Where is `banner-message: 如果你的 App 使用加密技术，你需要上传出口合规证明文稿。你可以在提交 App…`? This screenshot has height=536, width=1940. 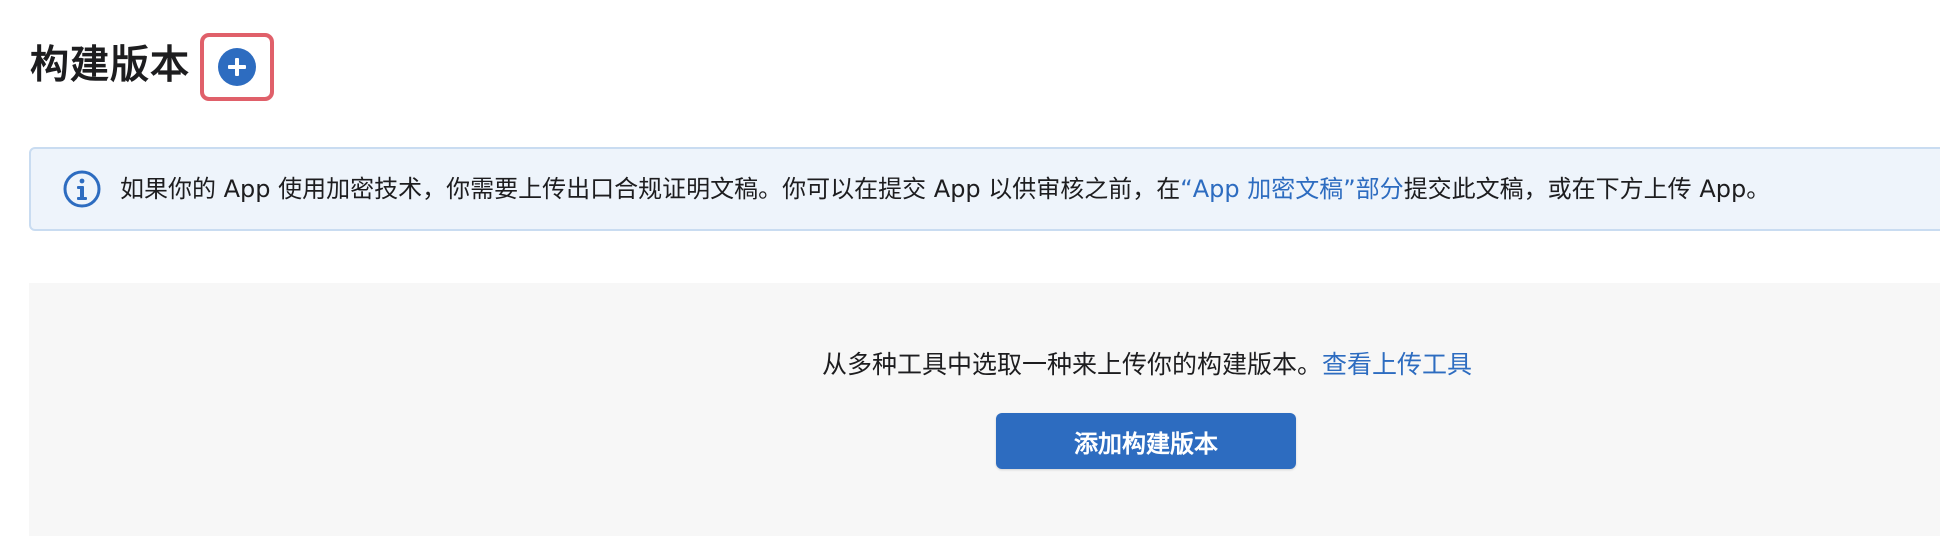 banner-message: 如果你的 App 使用加密技术，你需要上传出口合规证明文稿。你可以在提交 App… is located at coordinates (945, 189).